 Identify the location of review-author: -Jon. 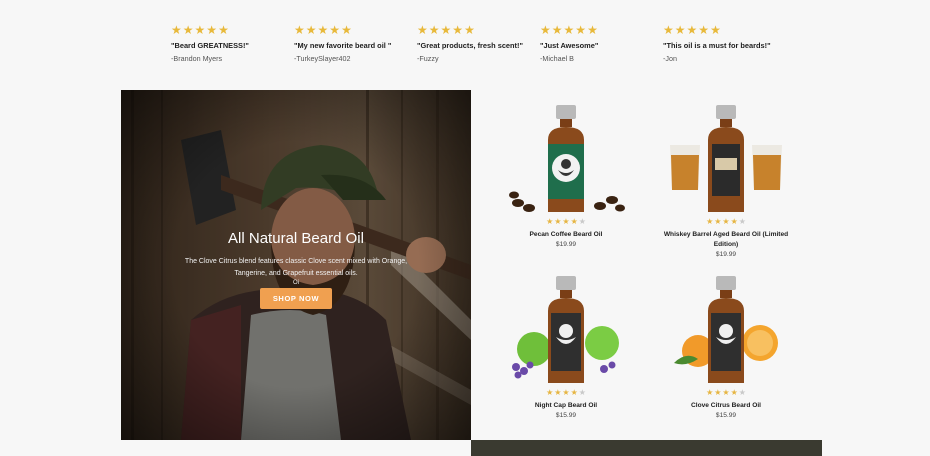
(670, 58).